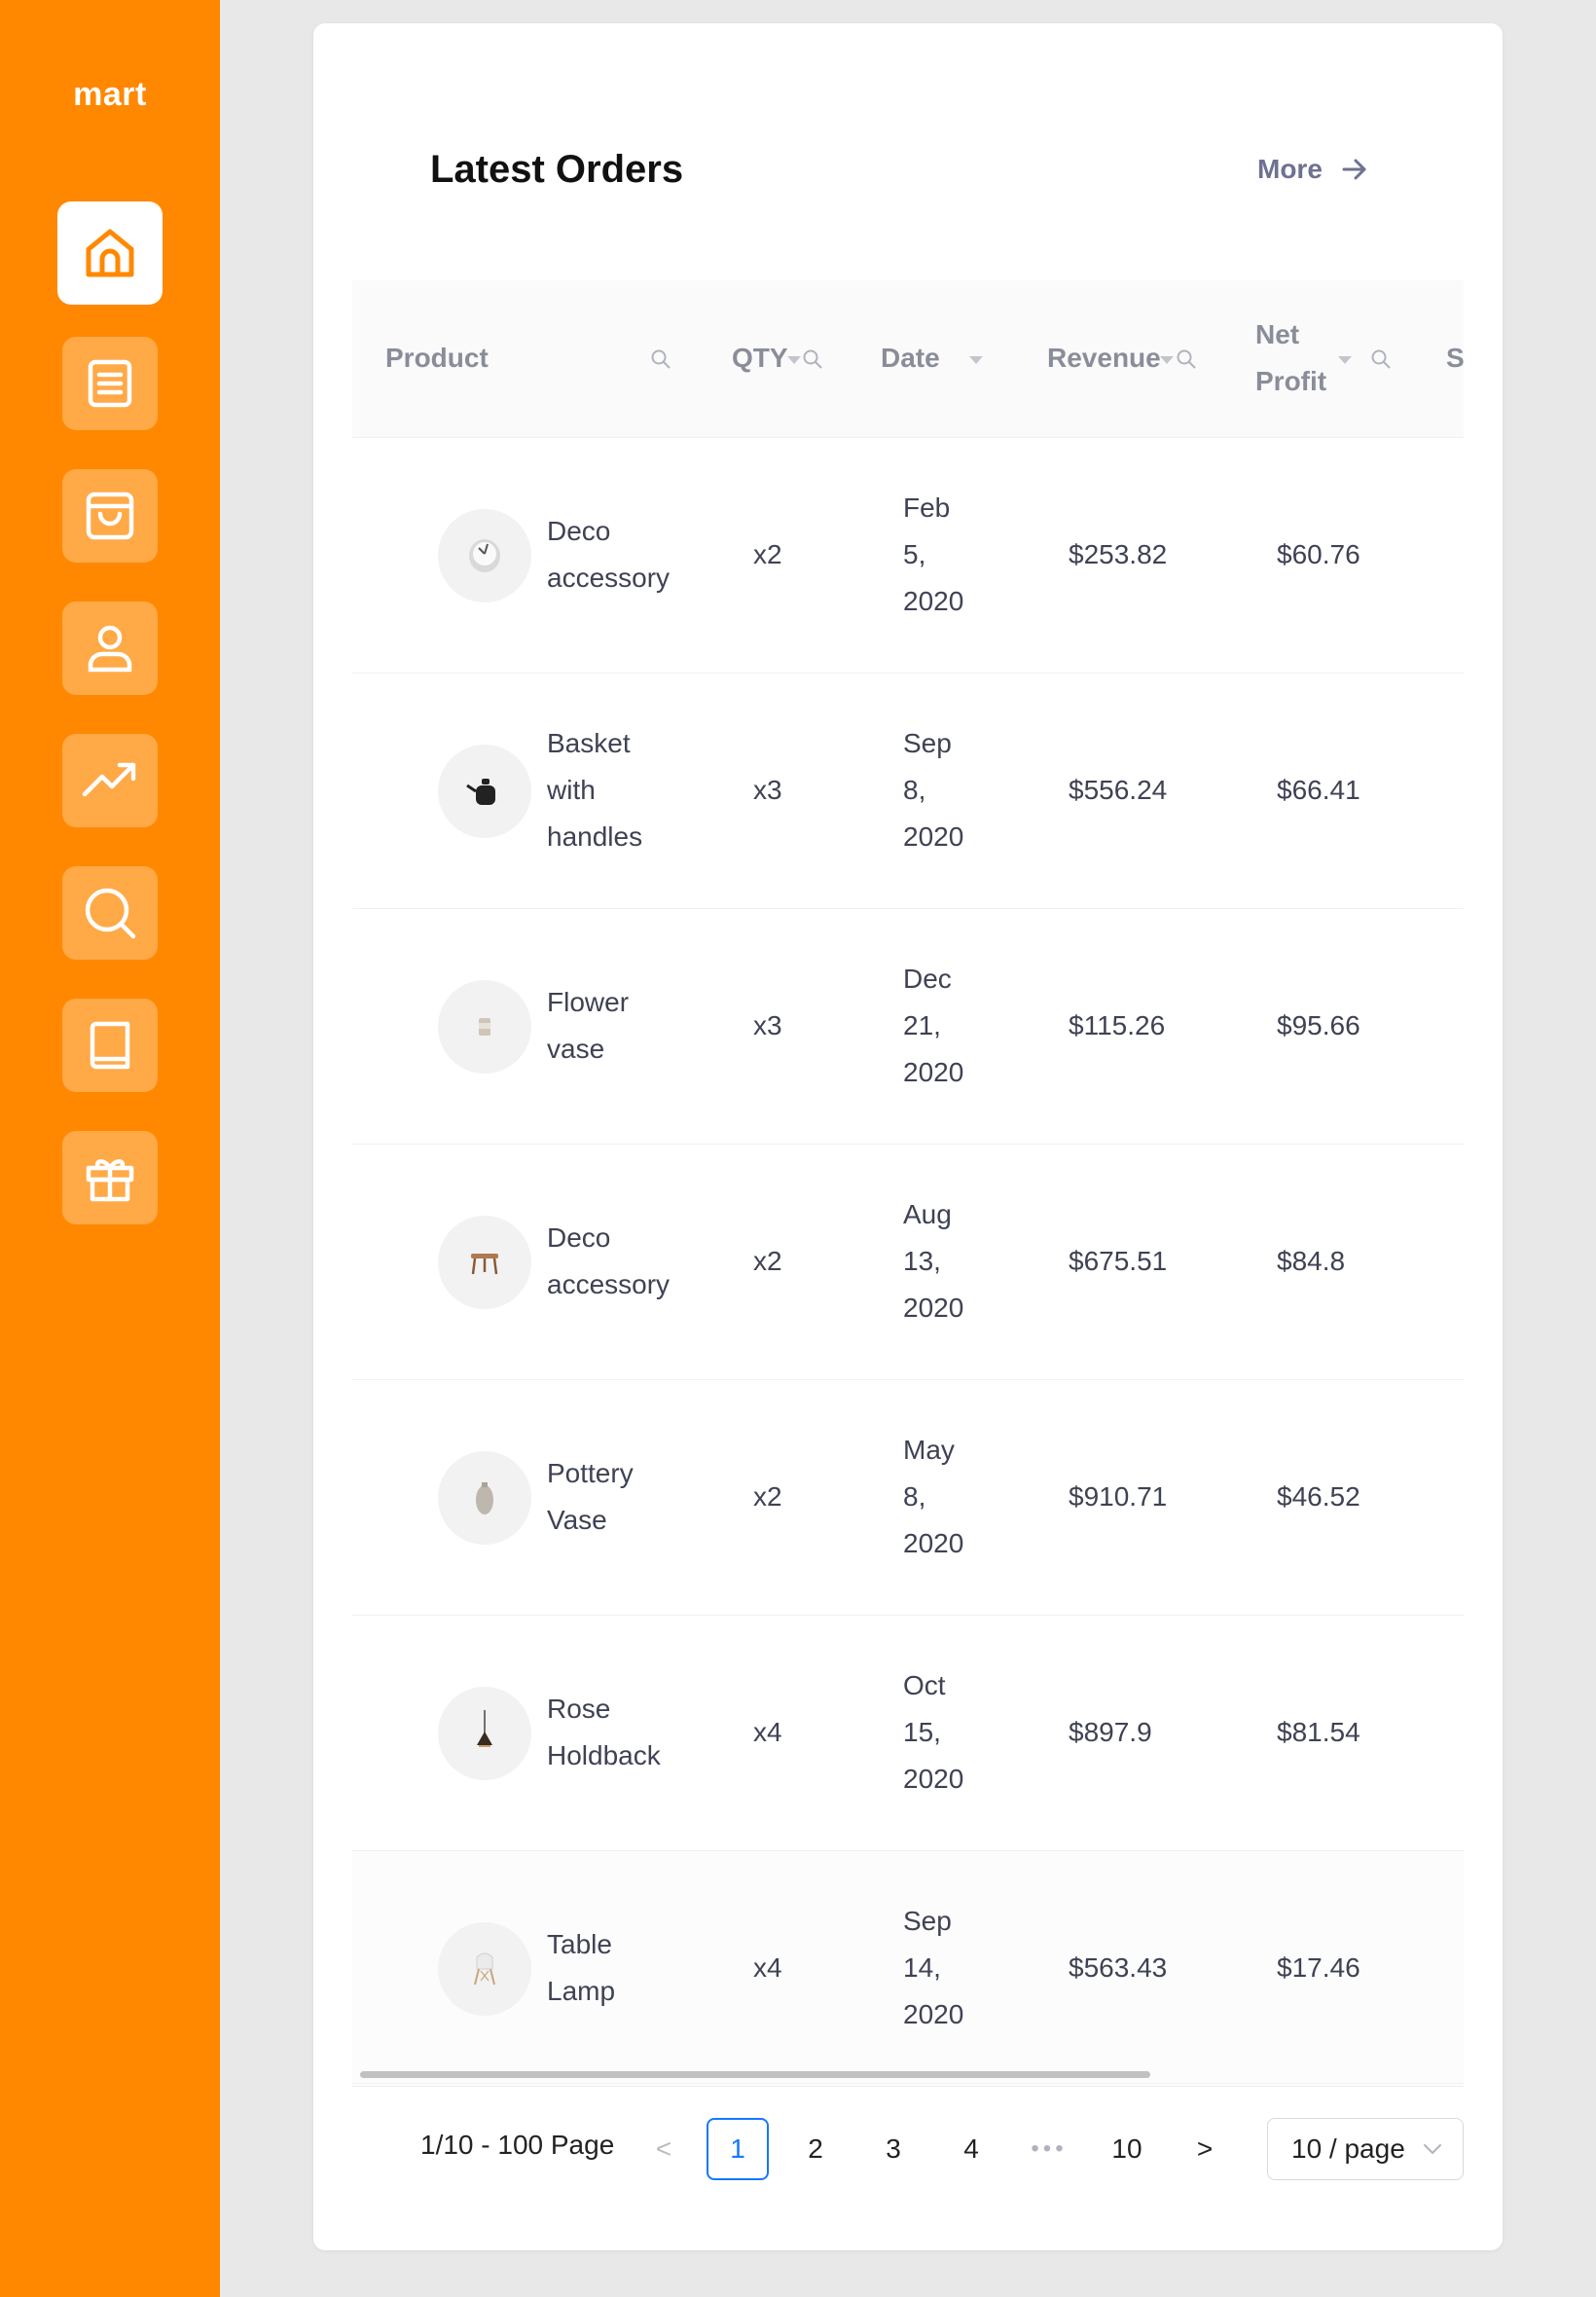 This screenshot has height=2297, width=1596. I want to click on page-button-4: 4, so click(971, 2149).